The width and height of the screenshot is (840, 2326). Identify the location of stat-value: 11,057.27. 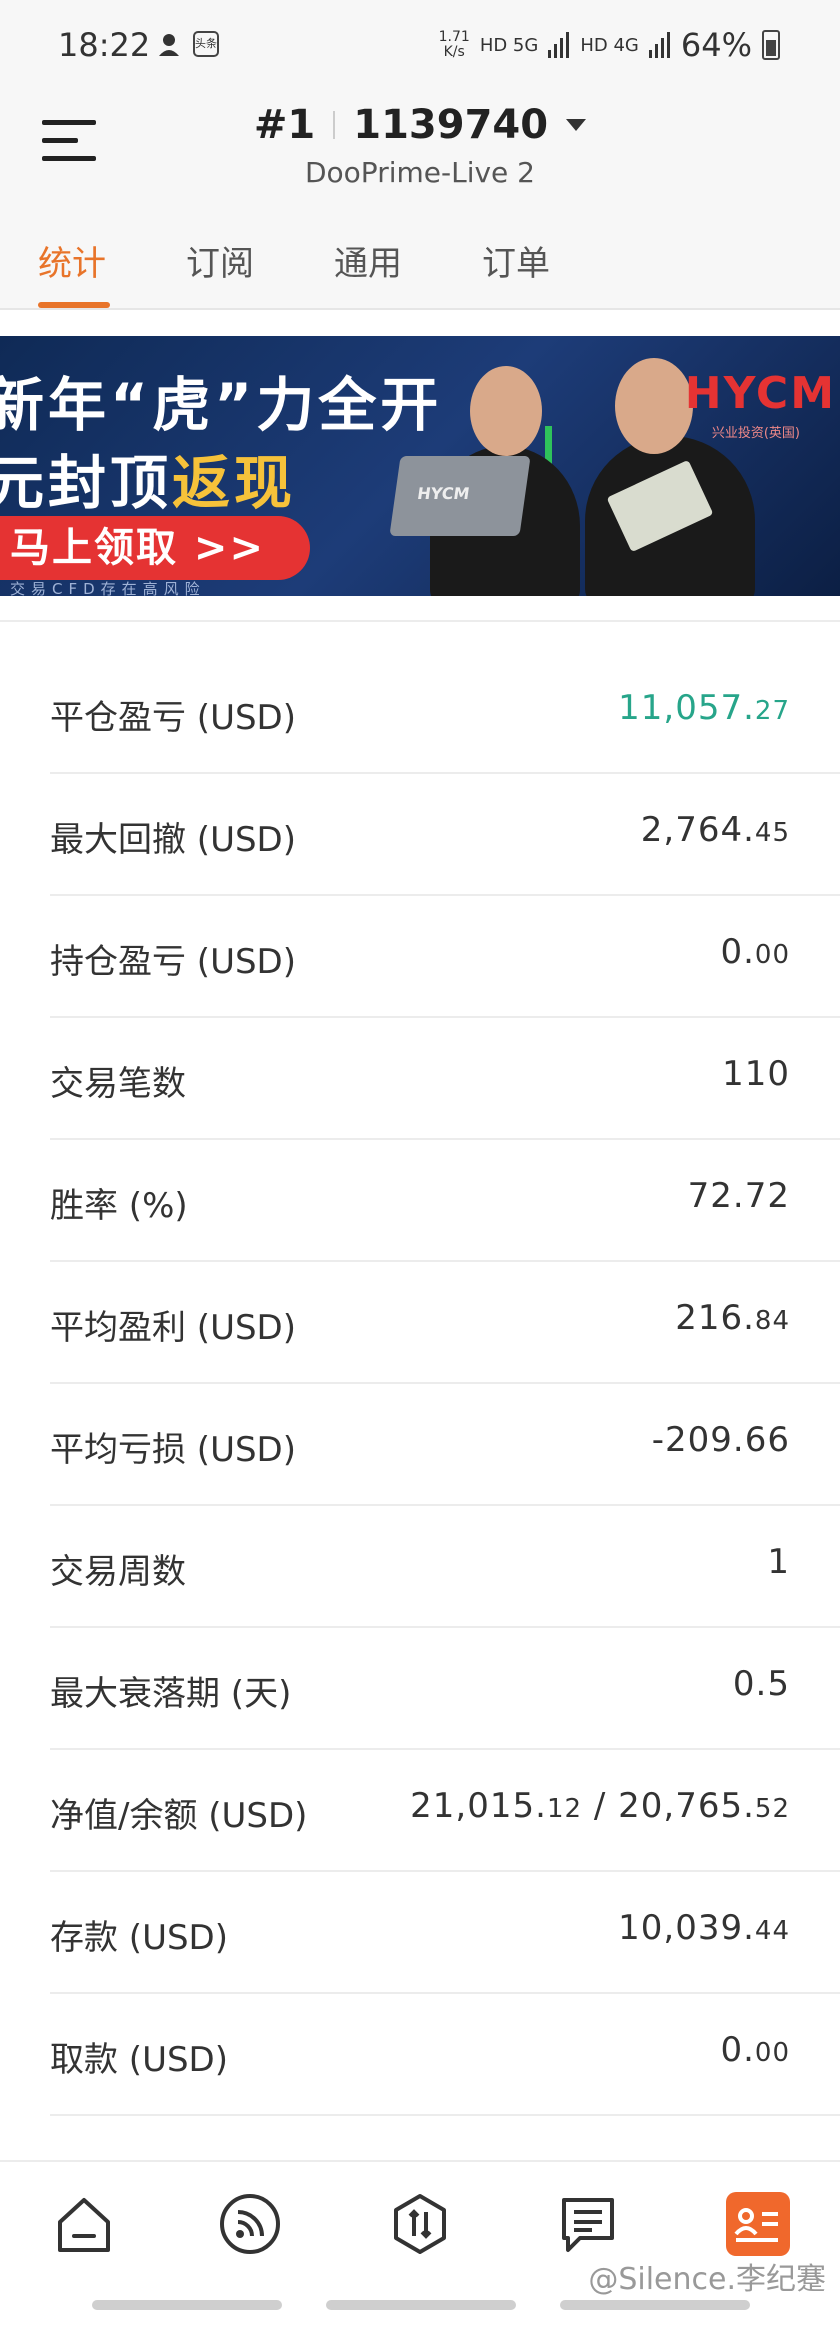
(704, 708).